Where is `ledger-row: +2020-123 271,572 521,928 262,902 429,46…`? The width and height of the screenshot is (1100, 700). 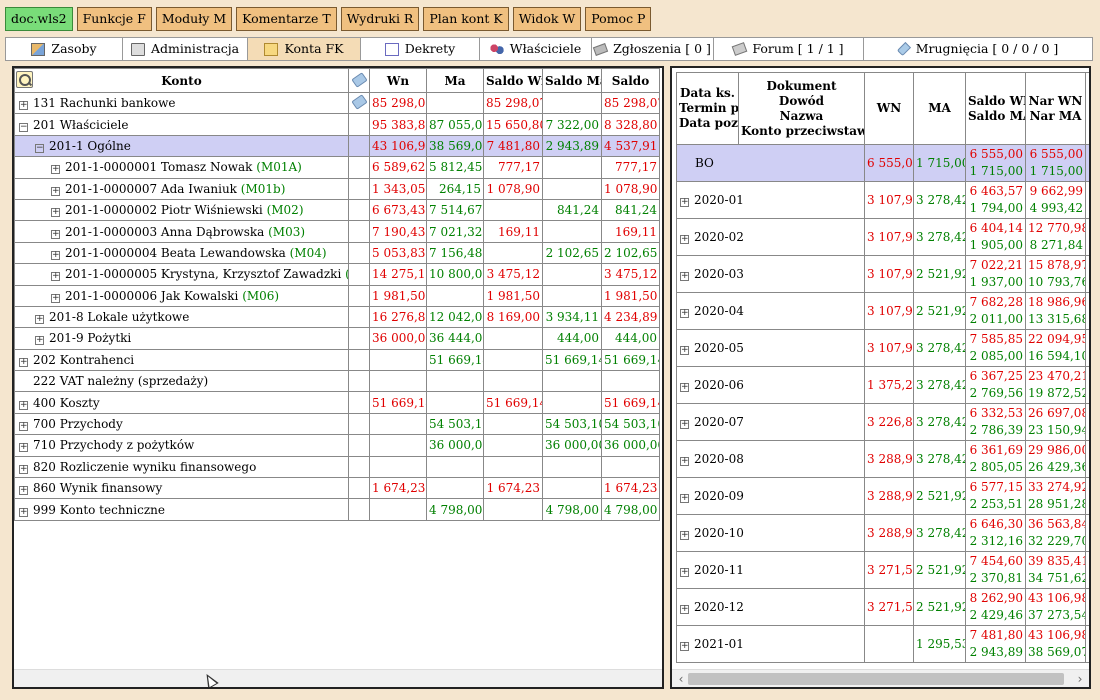 ledger-row: +2020-123 271,572 521,928 262,902 429,46… is located at coordinates (882, 607).